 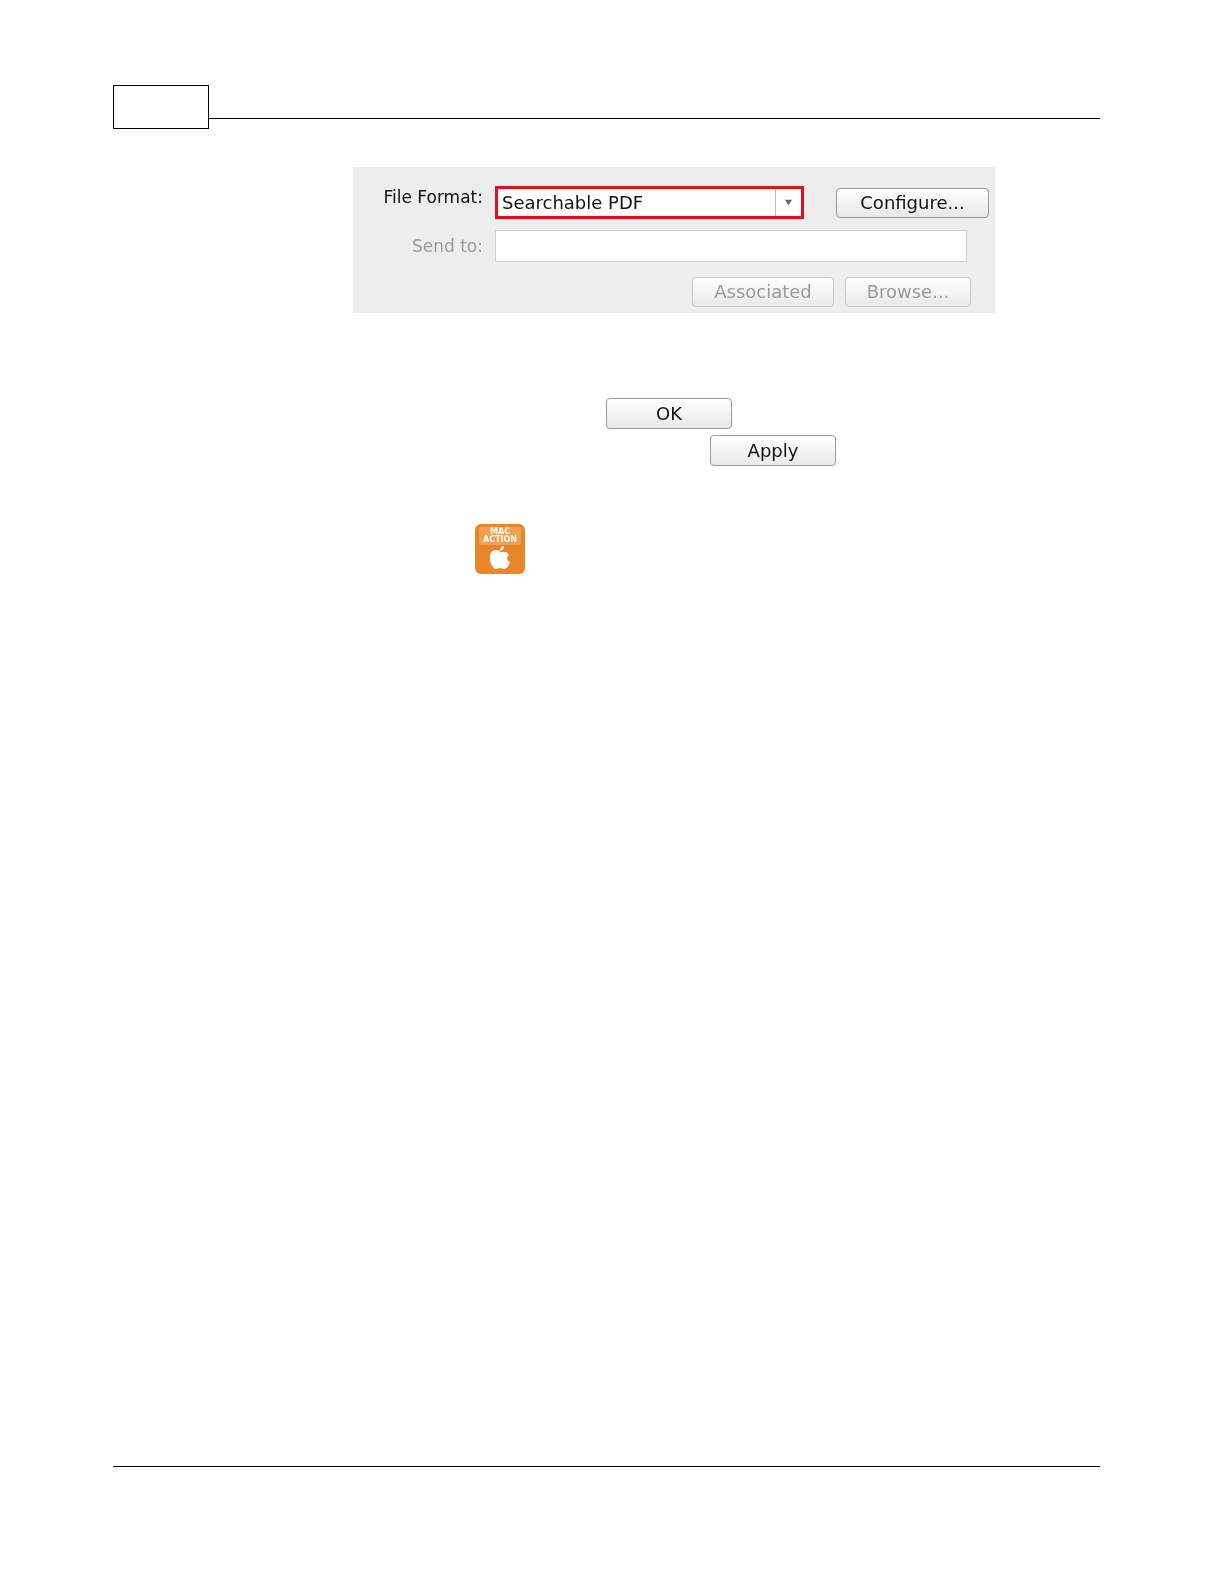 What do you see at coordinates (669, 413) in the screenshot?
I see `ok-button: OK` at bounding box center [669, 413].